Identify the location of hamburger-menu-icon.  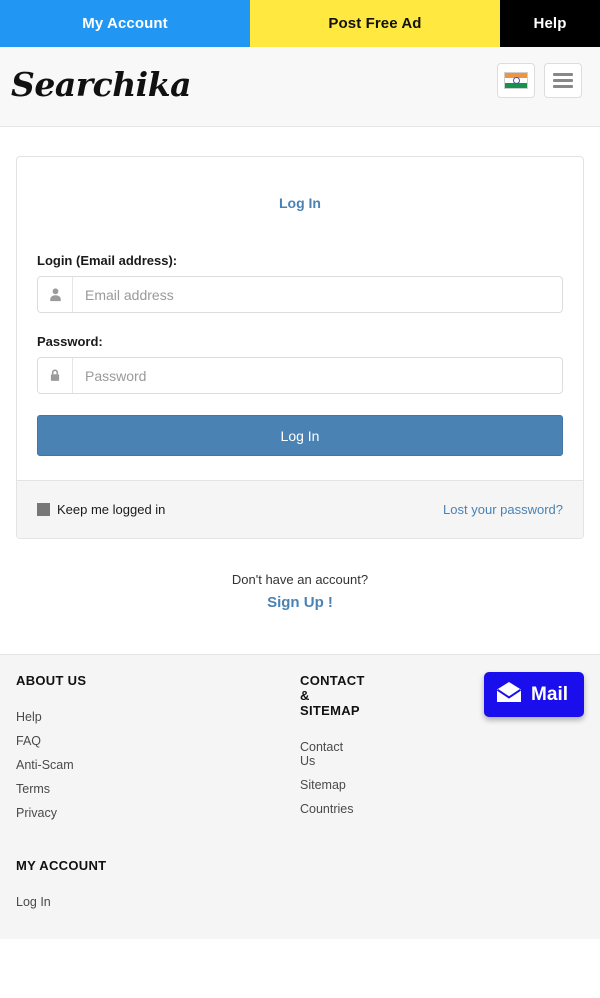
(563, 80).